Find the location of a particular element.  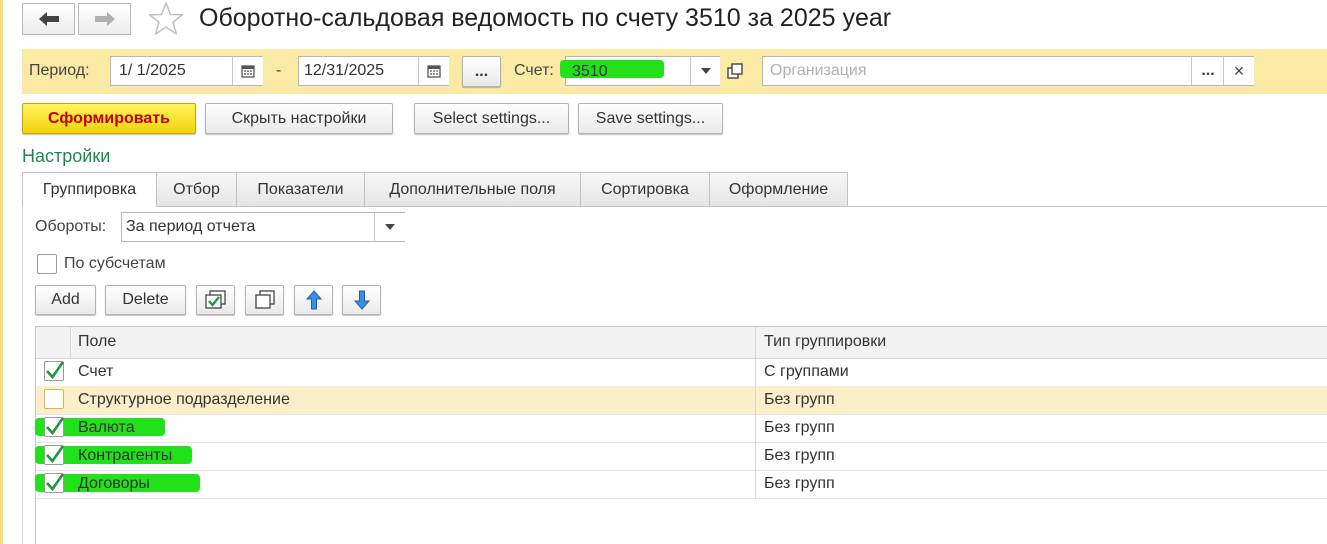

move-down-button is located at coordinates (361, 300).